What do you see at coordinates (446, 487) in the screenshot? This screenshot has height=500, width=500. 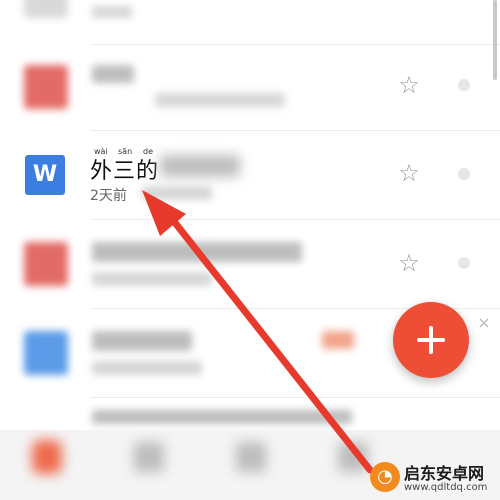 I see `watermark-url: www.qdltdq.com` at bounding box center [446, 487].